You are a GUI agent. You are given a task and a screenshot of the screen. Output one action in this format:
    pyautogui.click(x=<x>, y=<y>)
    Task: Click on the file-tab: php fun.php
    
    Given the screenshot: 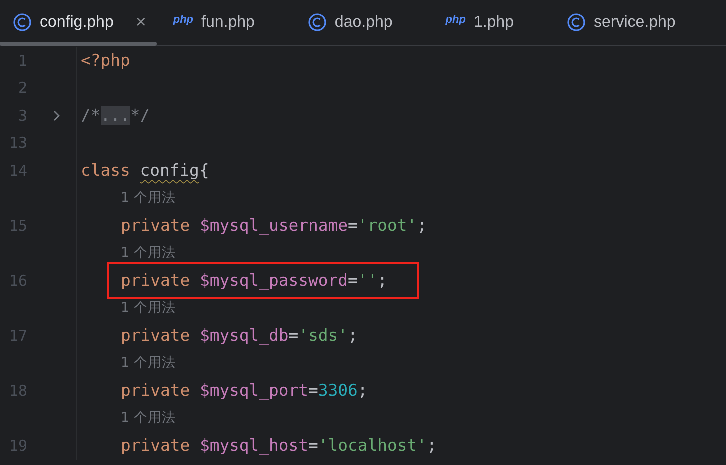 What is the action you would take?
    pyautogui.click(x=227, y=22)
    